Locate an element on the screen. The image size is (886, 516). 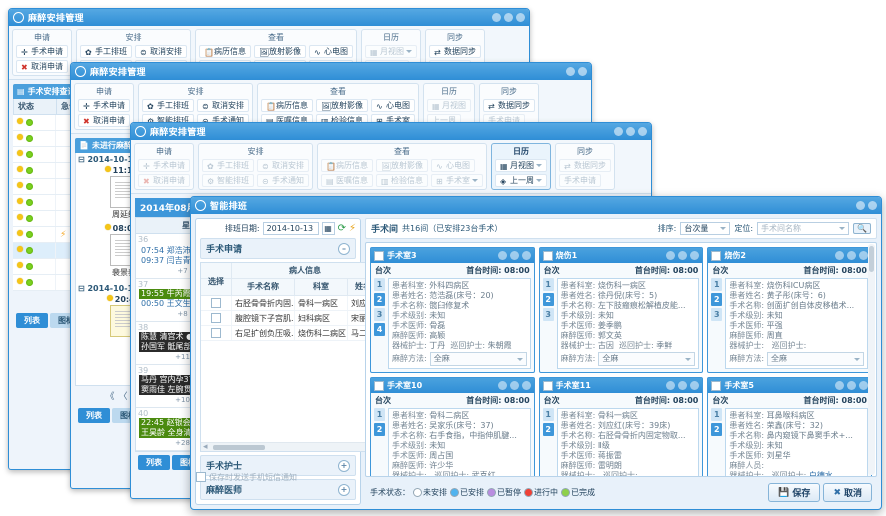
dialog-titlebar: 智能排班 is located at coordinates (536, 205).